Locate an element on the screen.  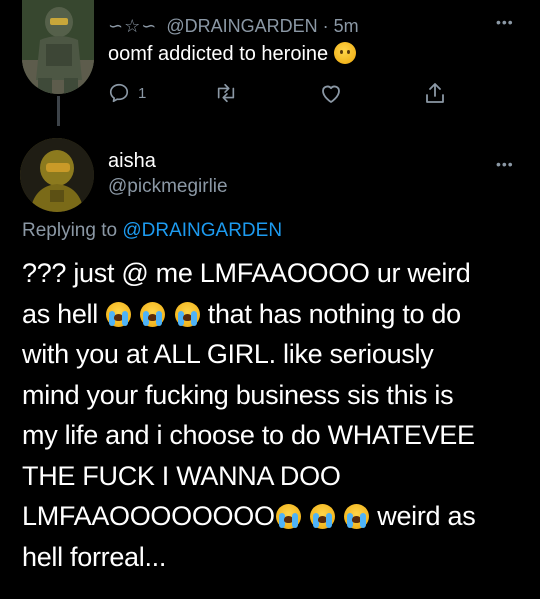
like-icon is located at coordinates (331, 94).